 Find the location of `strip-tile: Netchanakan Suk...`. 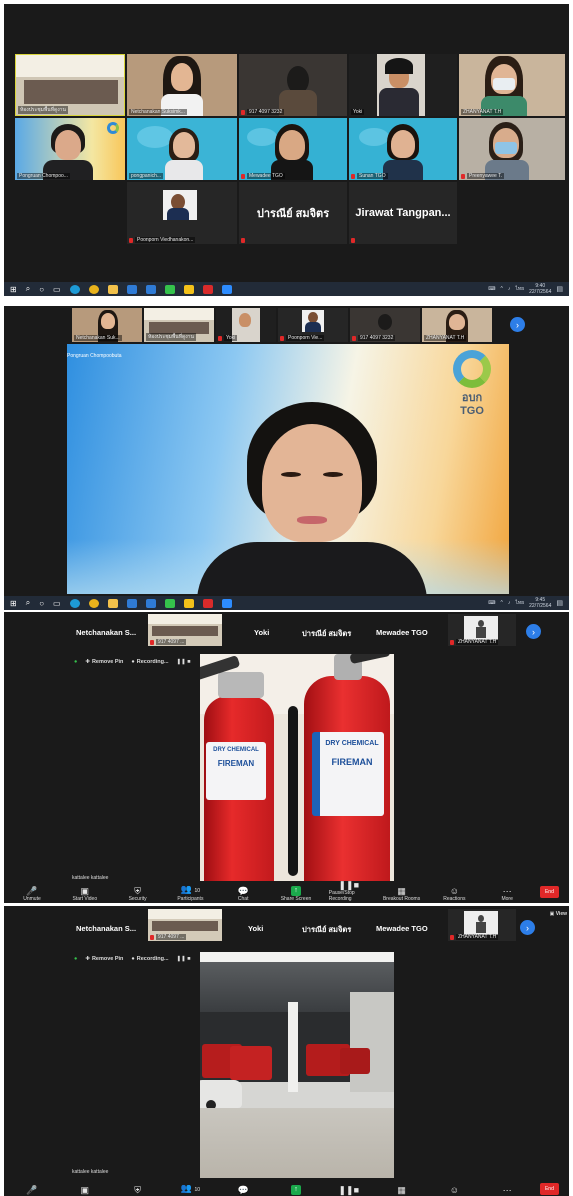

strip-tile: Netchanakan Suk... is located at coordinates (107, 325).